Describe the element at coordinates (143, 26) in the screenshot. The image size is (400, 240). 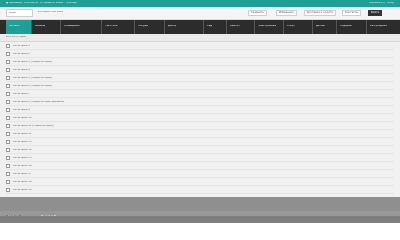
I see `nav-label: Посуда` at that location.